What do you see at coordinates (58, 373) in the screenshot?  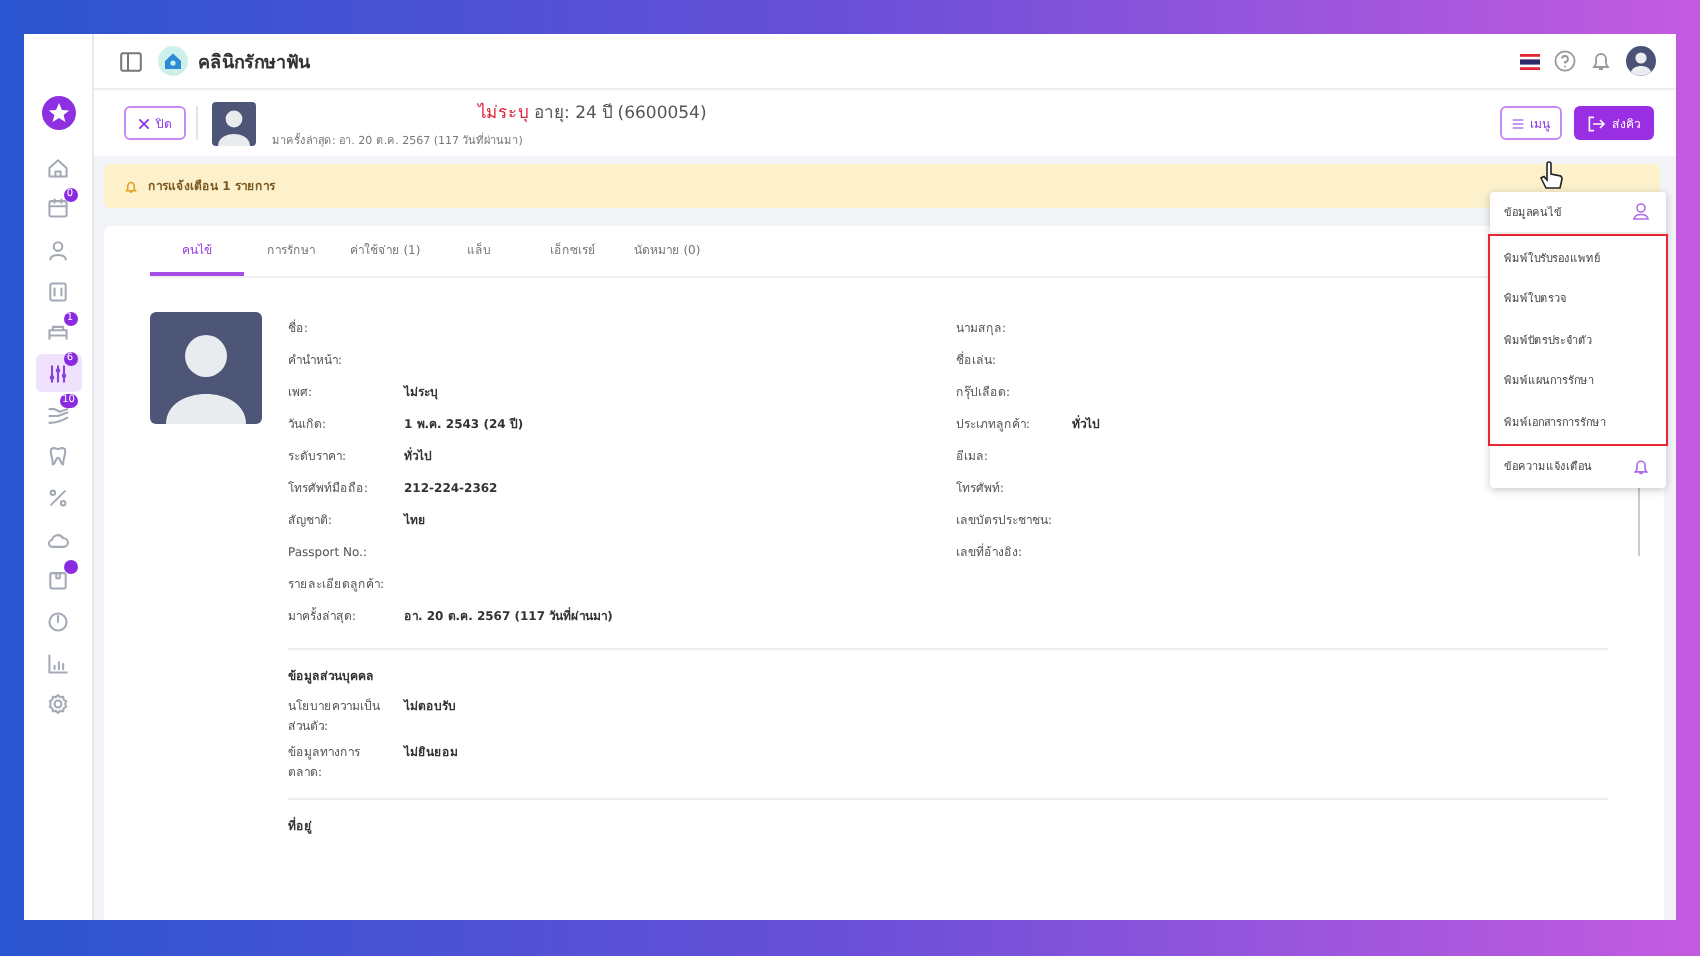 I see `sliders-icon` at bounding box center [58, 373].